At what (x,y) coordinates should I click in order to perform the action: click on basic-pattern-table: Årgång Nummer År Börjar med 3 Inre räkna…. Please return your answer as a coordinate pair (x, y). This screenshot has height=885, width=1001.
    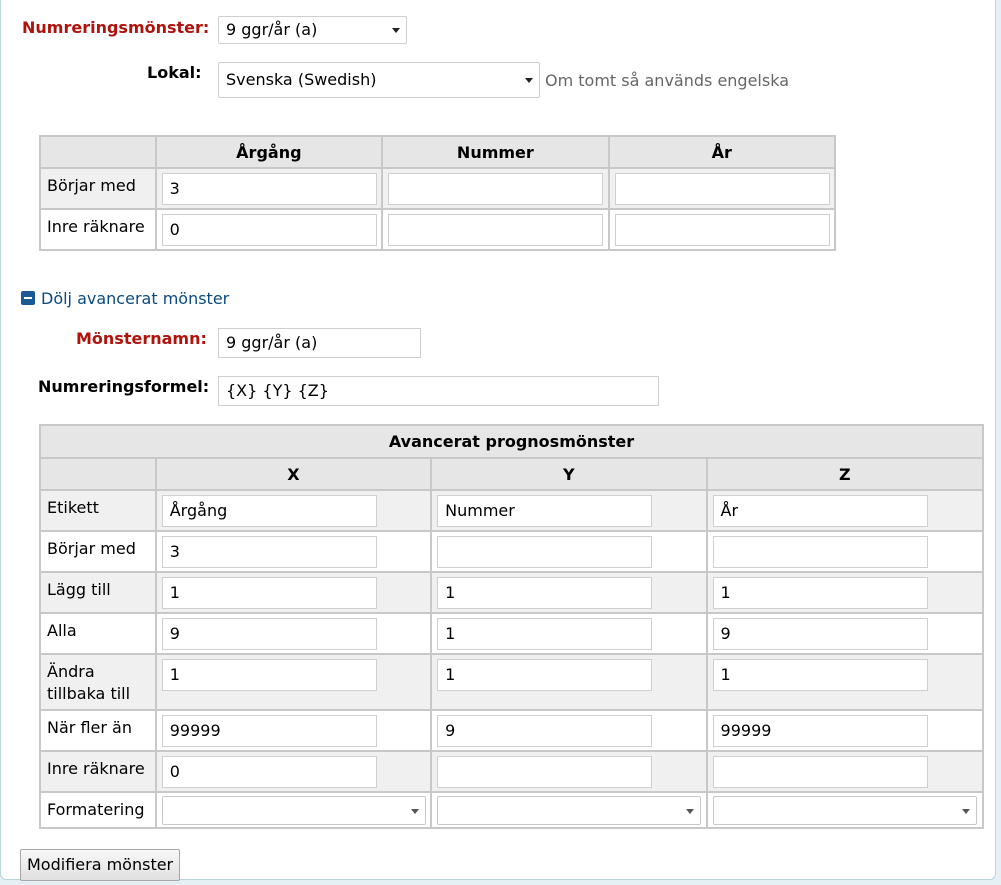
    Looking at the image, I should click on (438, 193).